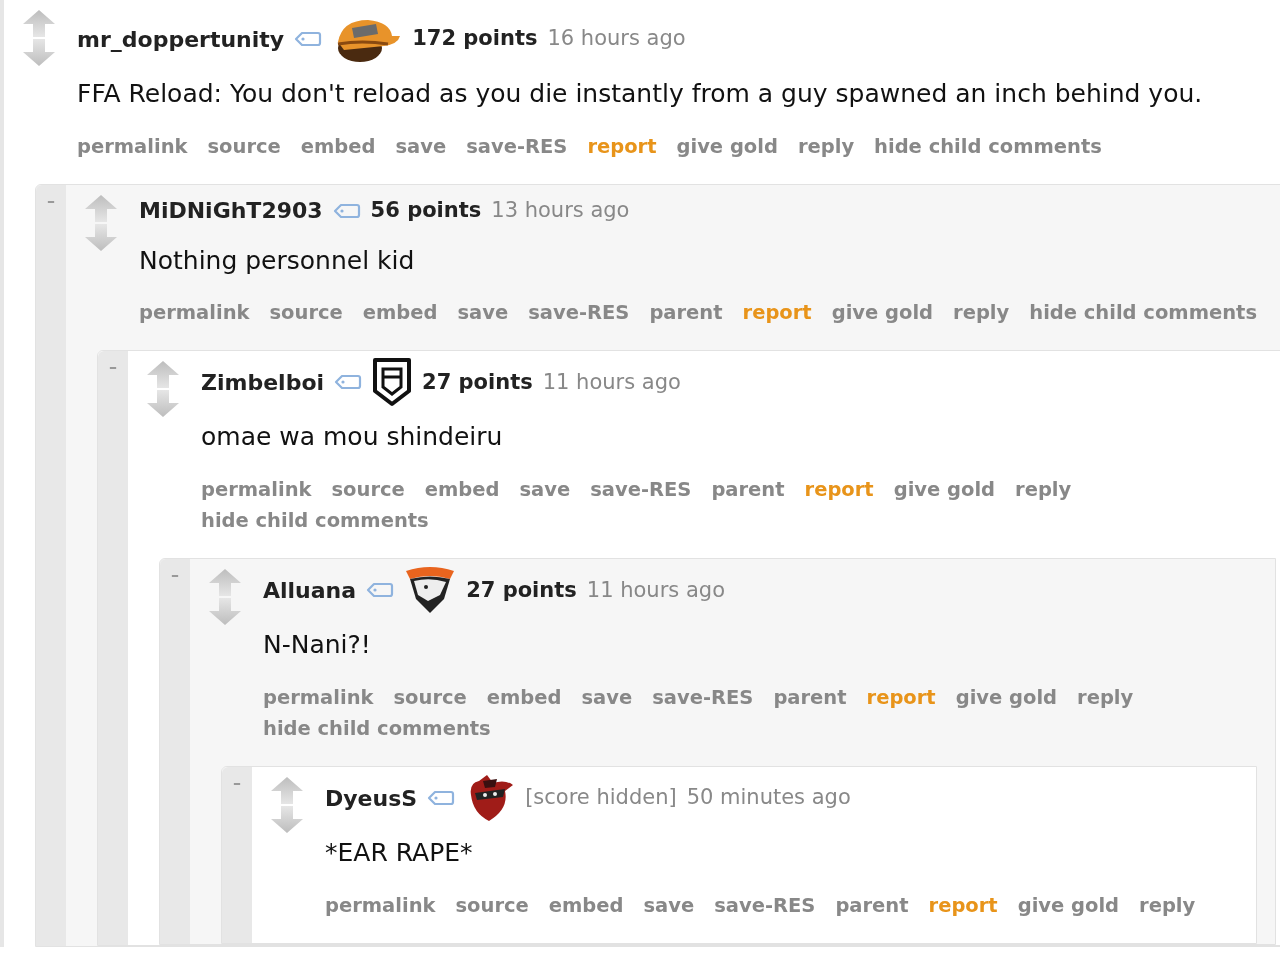 This screenshot has width=1280, height=967. Describe the element at coordinates (475, 39) in the screenshot. I see `score-text: 172 points` at that location.